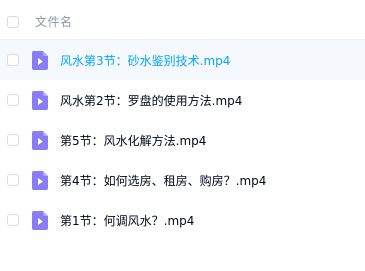 The height and width of the screenshot is (271, 365). I want to click on file-row: 风水第3节：砂水鉴别技术.mp4, so click(182, 60).